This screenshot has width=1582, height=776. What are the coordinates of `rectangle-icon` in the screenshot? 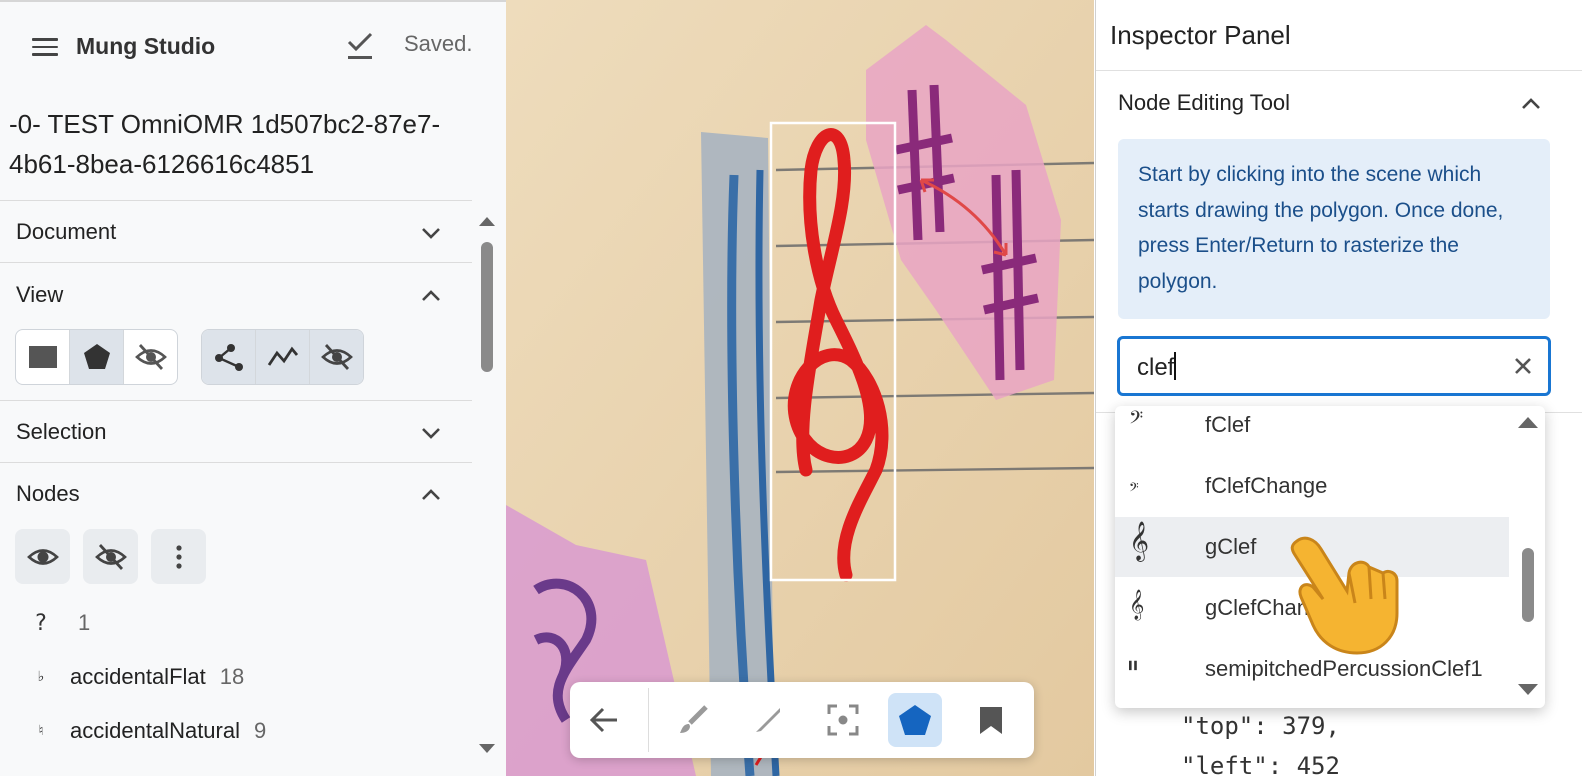 It's located at (42, 357).